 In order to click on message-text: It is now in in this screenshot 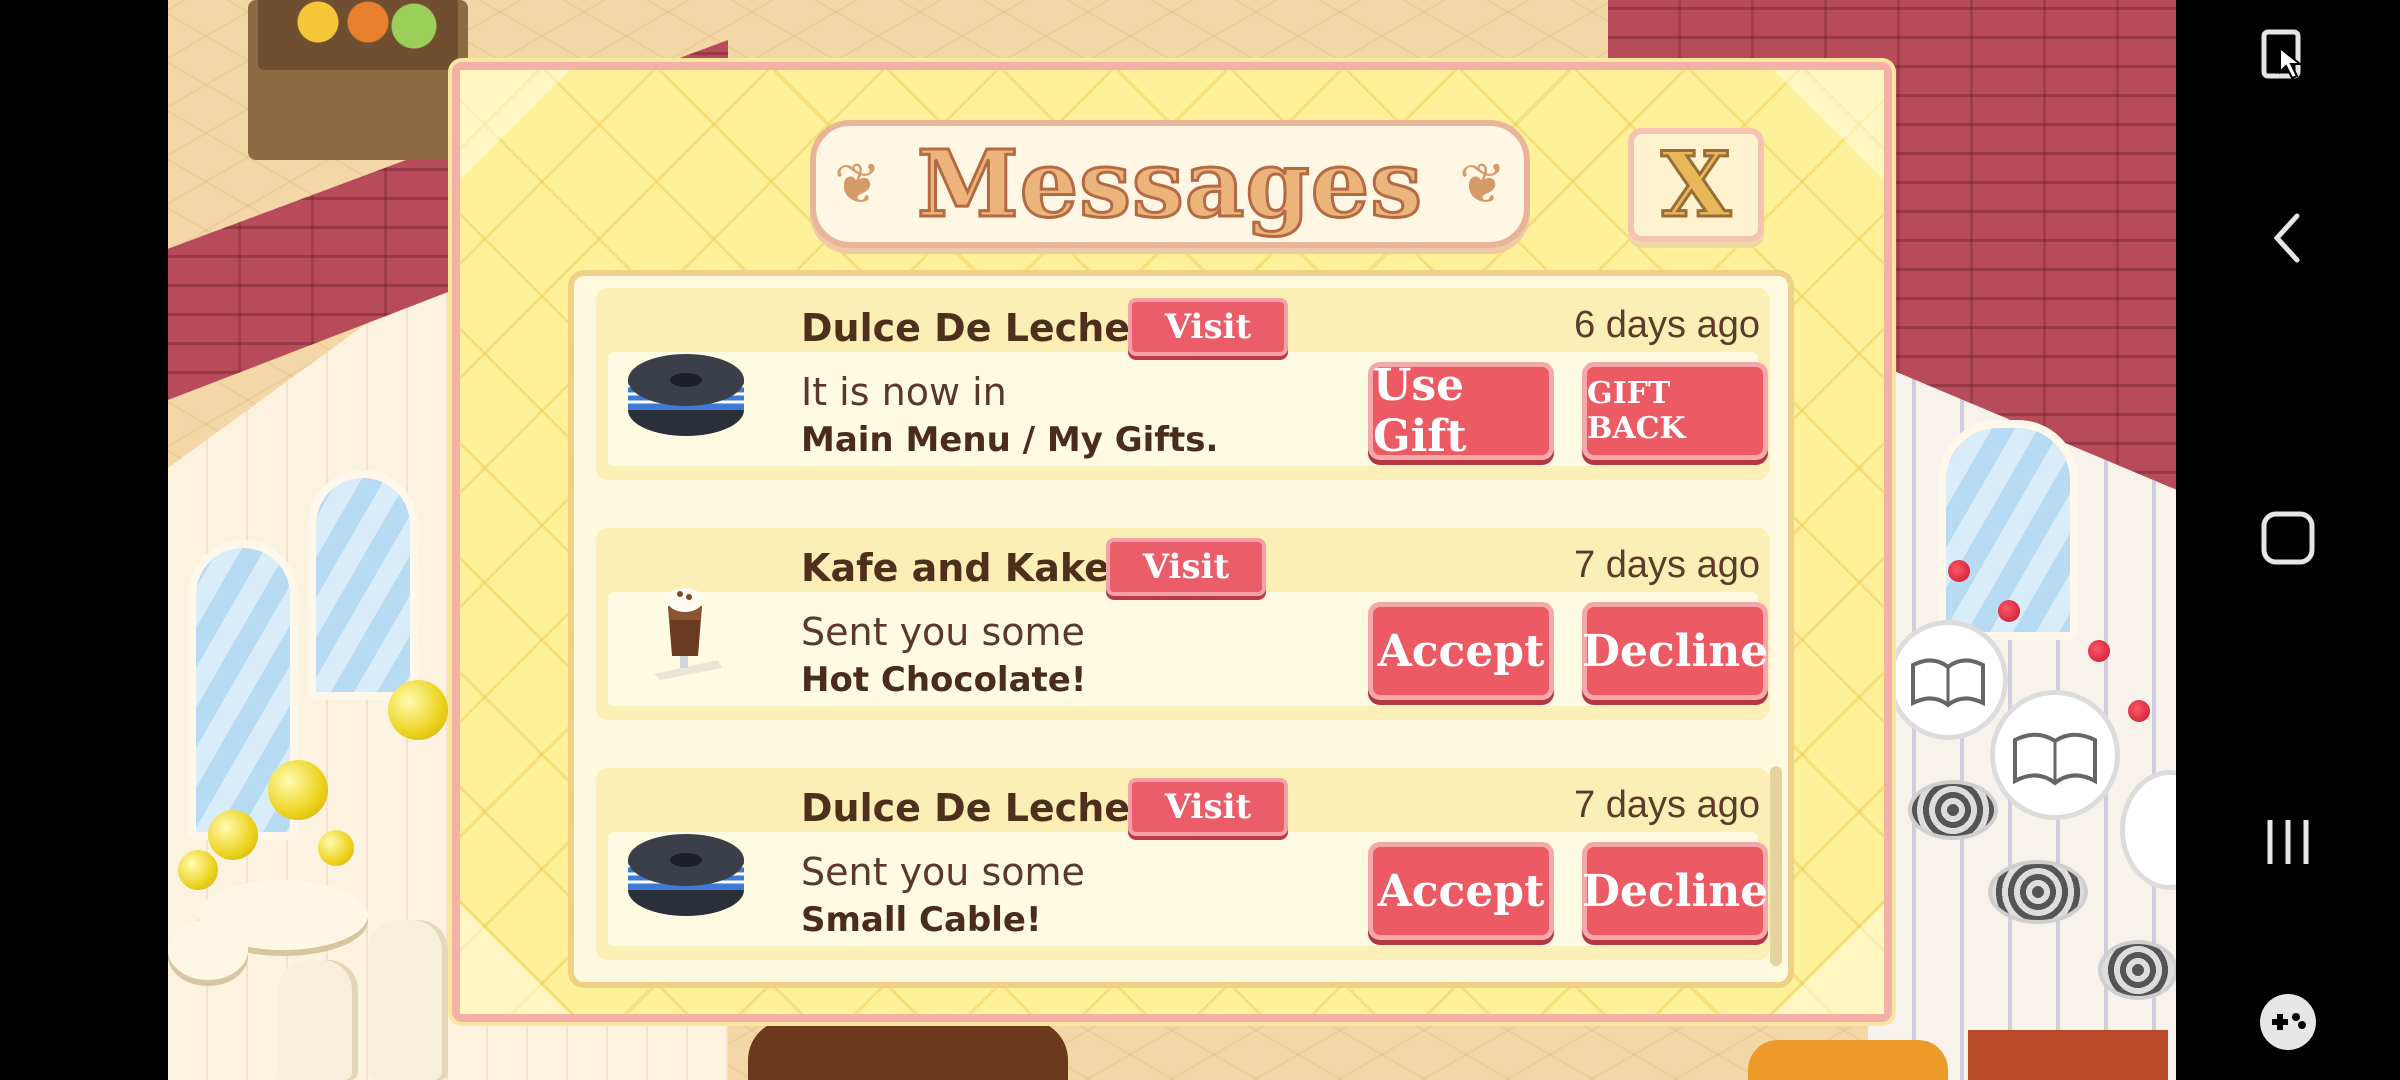, I will do `click(904, 392)`.